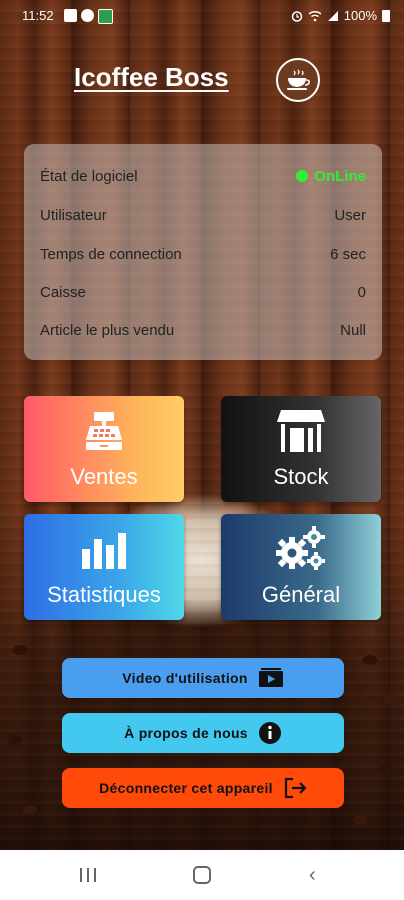 The image size is (404, 900). I want to click on gears-icon, so click(301, 549).